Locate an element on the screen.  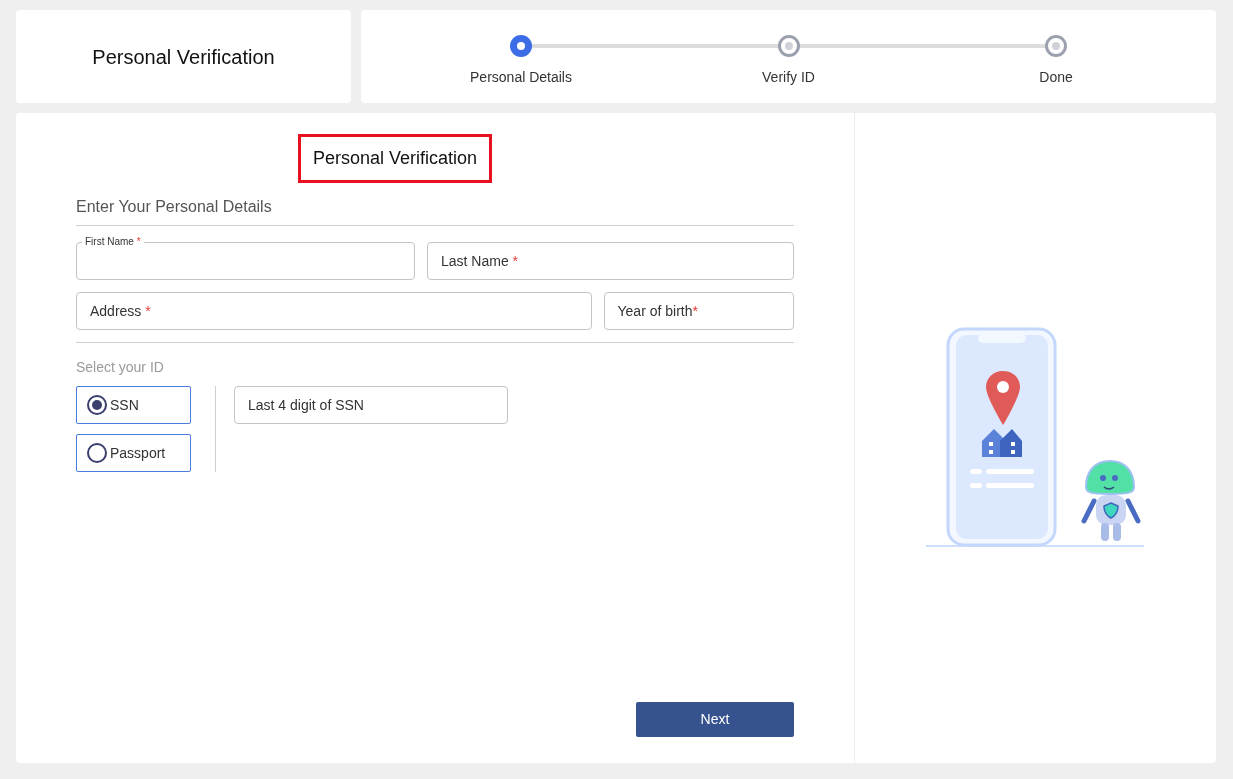
text-field: Address * is located at coordinates (334, 311).